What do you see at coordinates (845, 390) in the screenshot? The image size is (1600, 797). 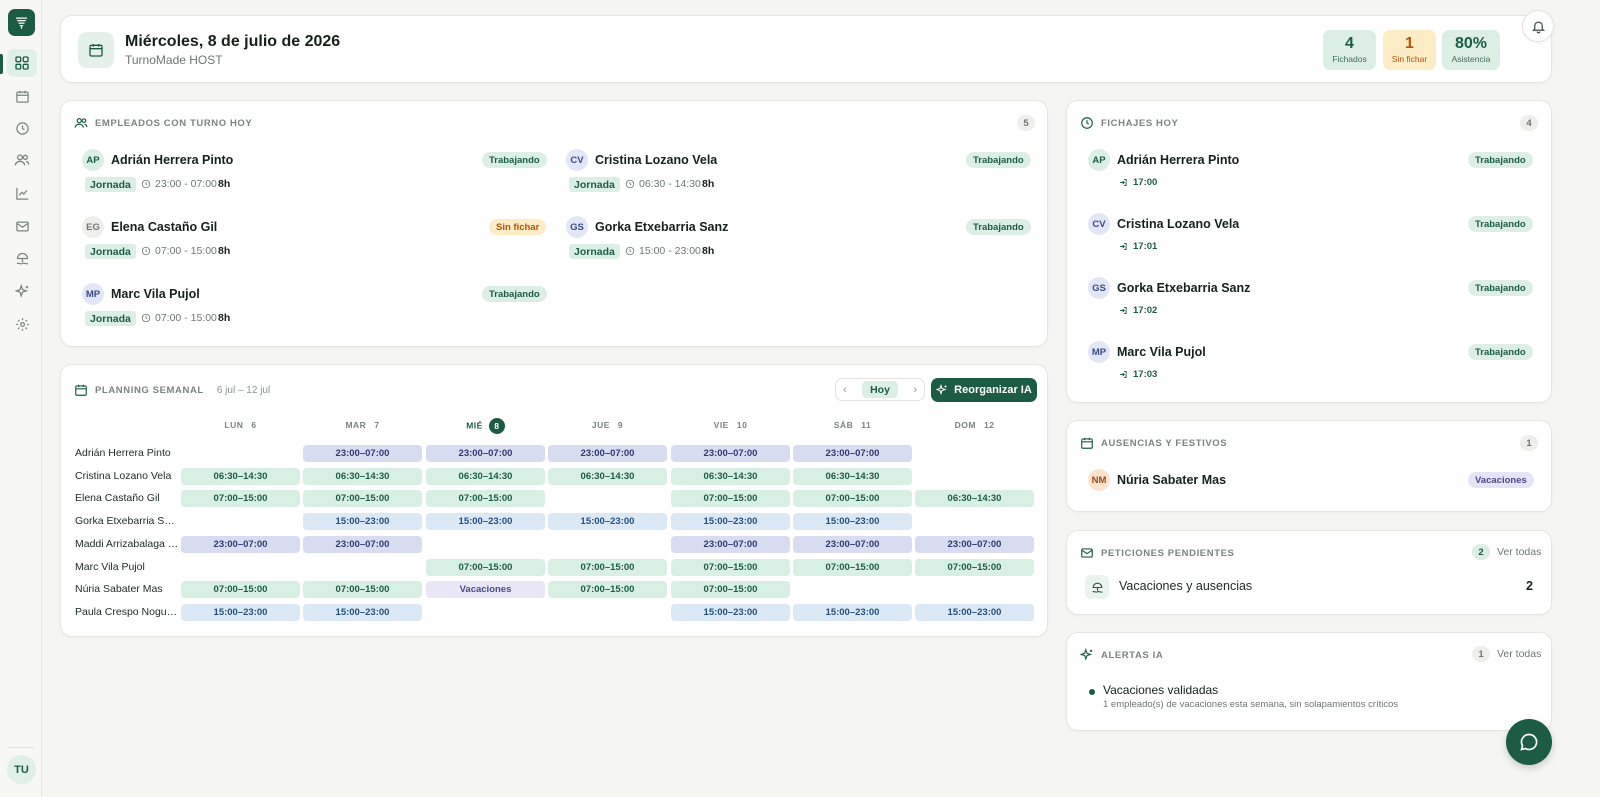 I see `prev-week-button: ‹` at bounding box center [845, 390].